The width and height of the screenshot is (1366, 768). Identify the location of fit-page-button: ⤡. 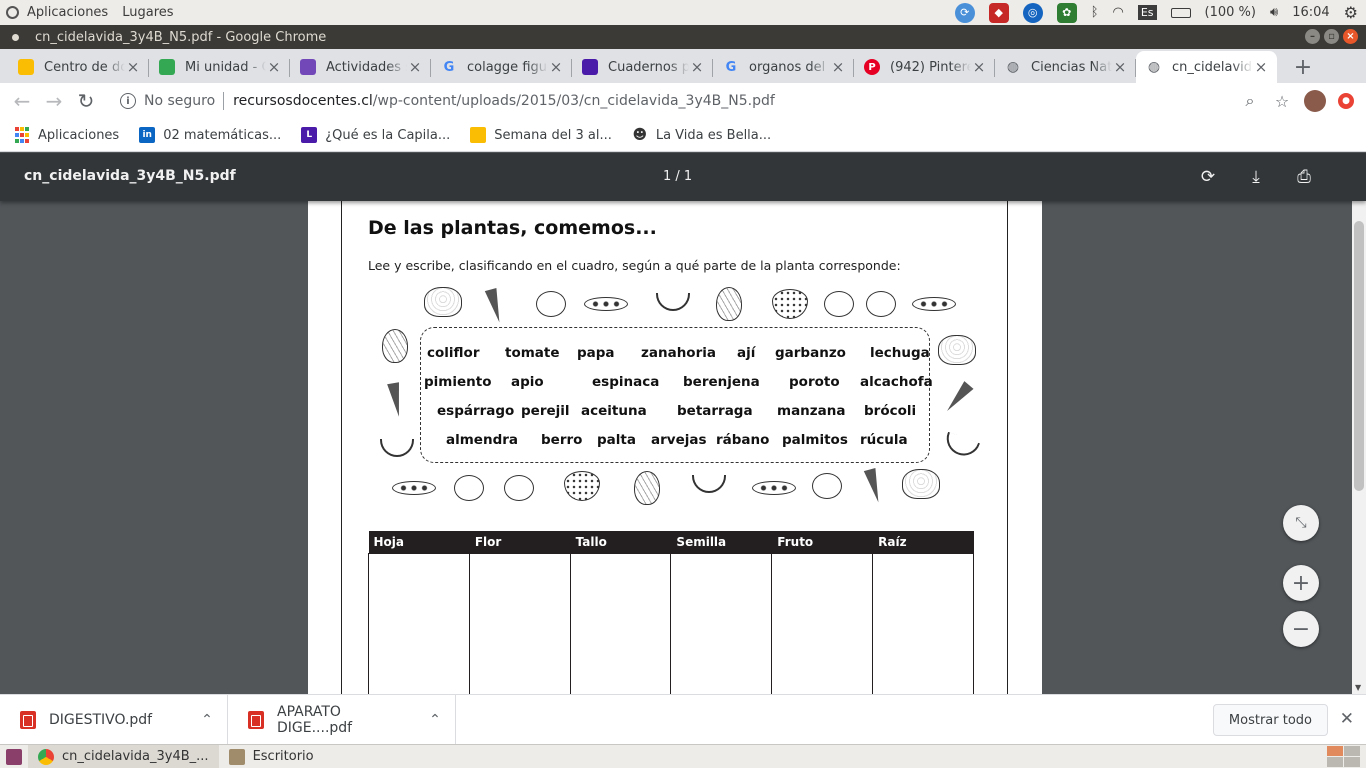
(1301, 523).